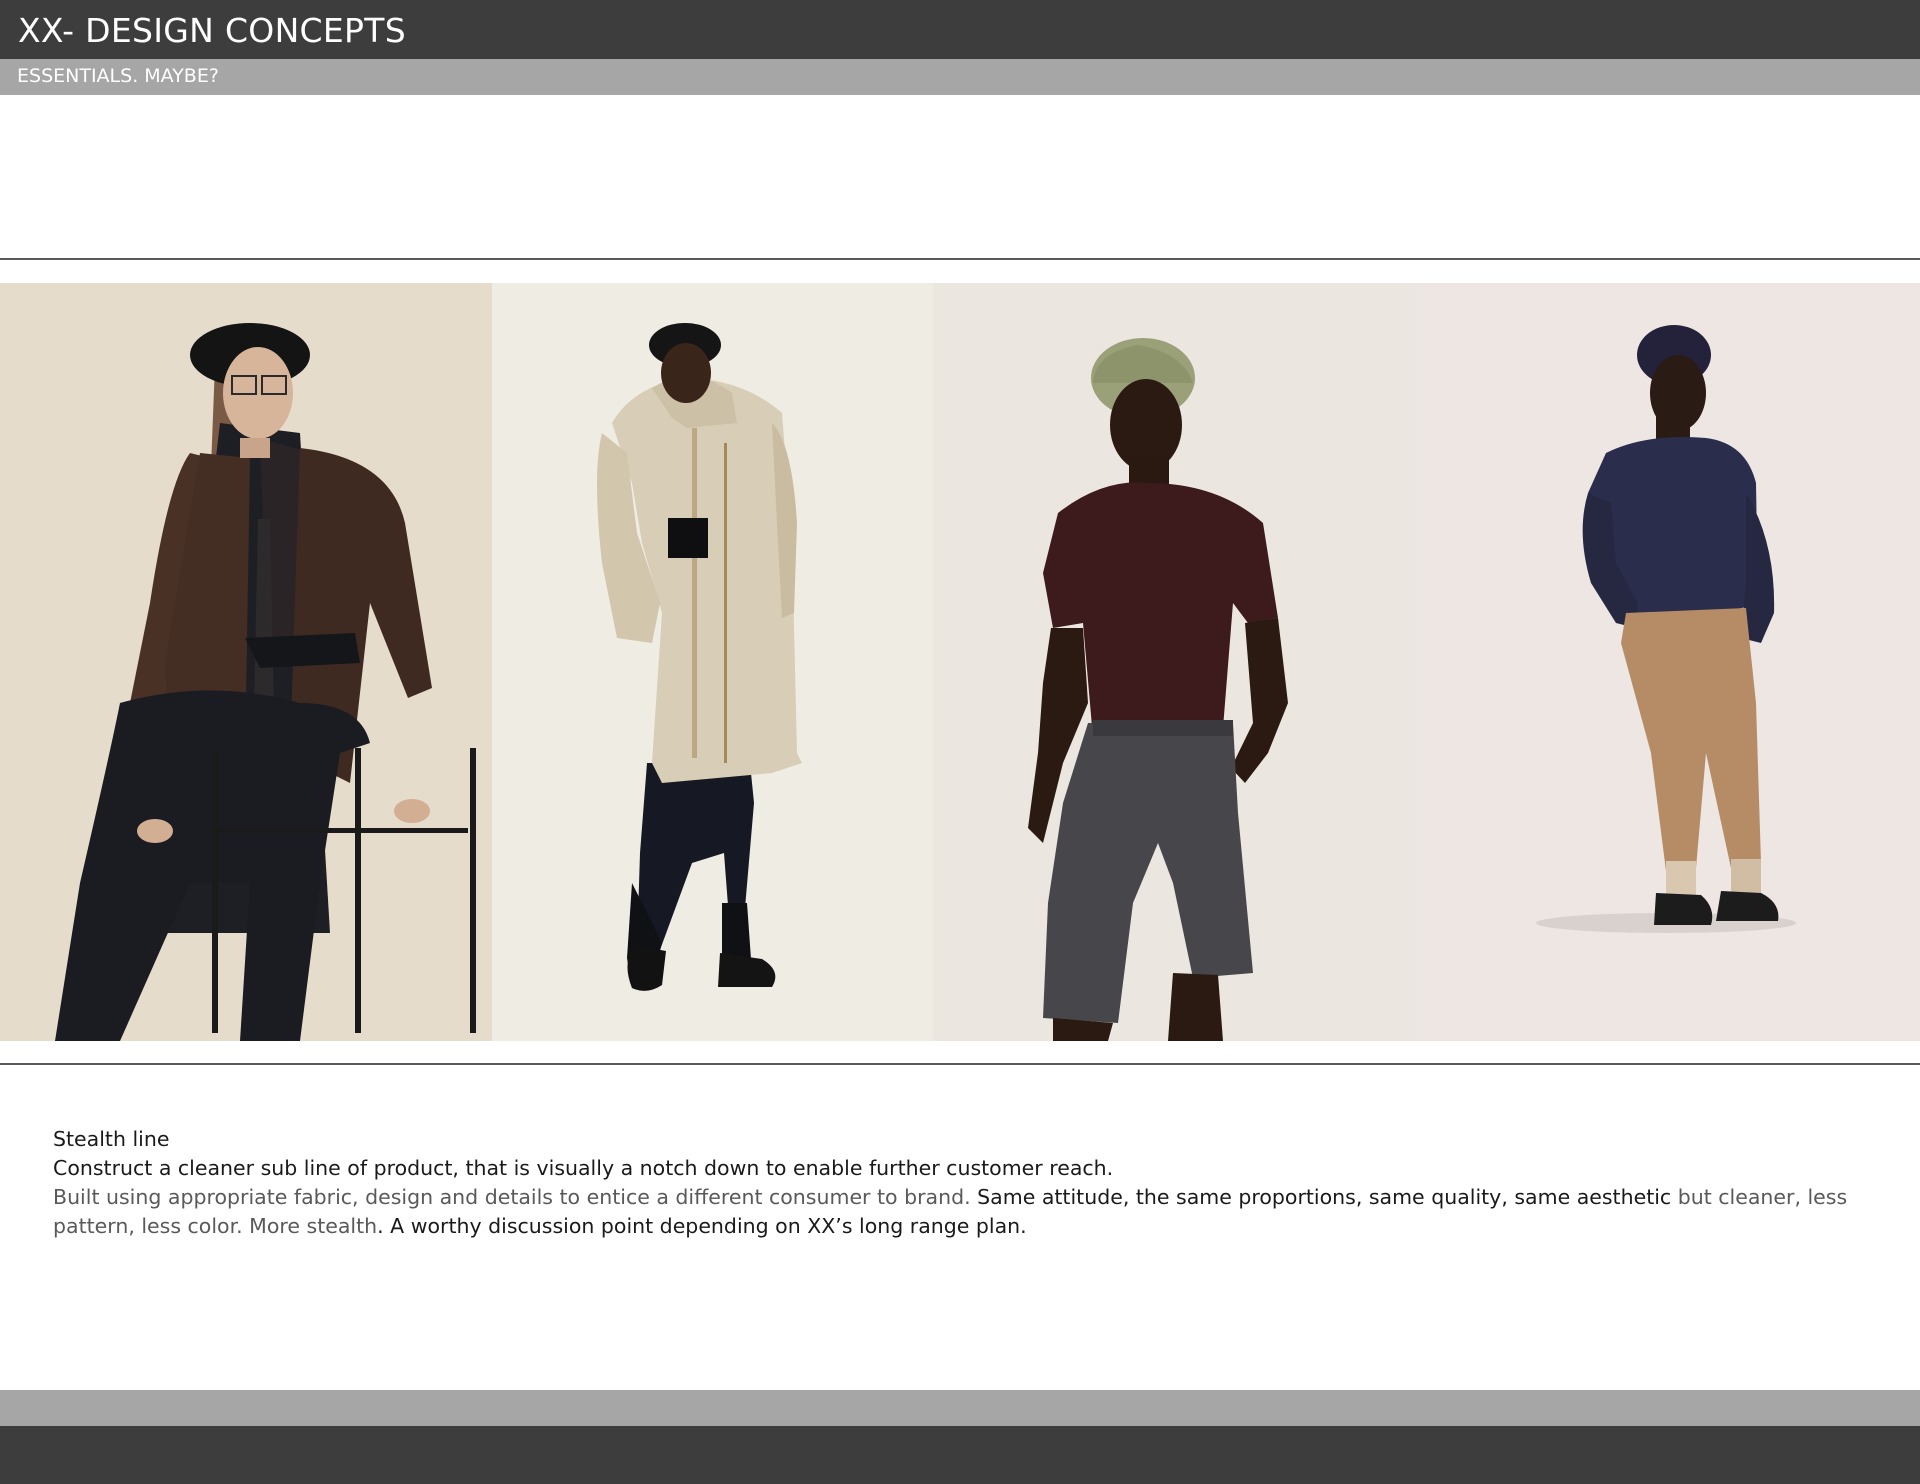  What do you see at coordinates (960, 77) in the screenshot?
I see `subheader-bar` at bounding box center [960, 77].